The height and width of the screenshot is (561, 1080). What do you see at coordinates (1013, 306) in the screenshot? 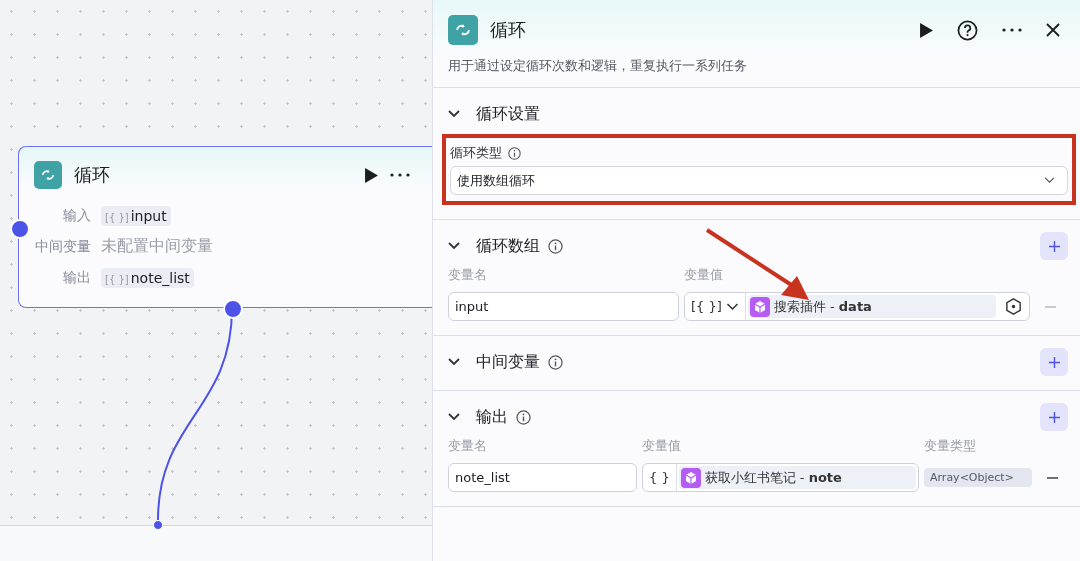
I see `hexagon-icon` at bounding box center [1013, 306].